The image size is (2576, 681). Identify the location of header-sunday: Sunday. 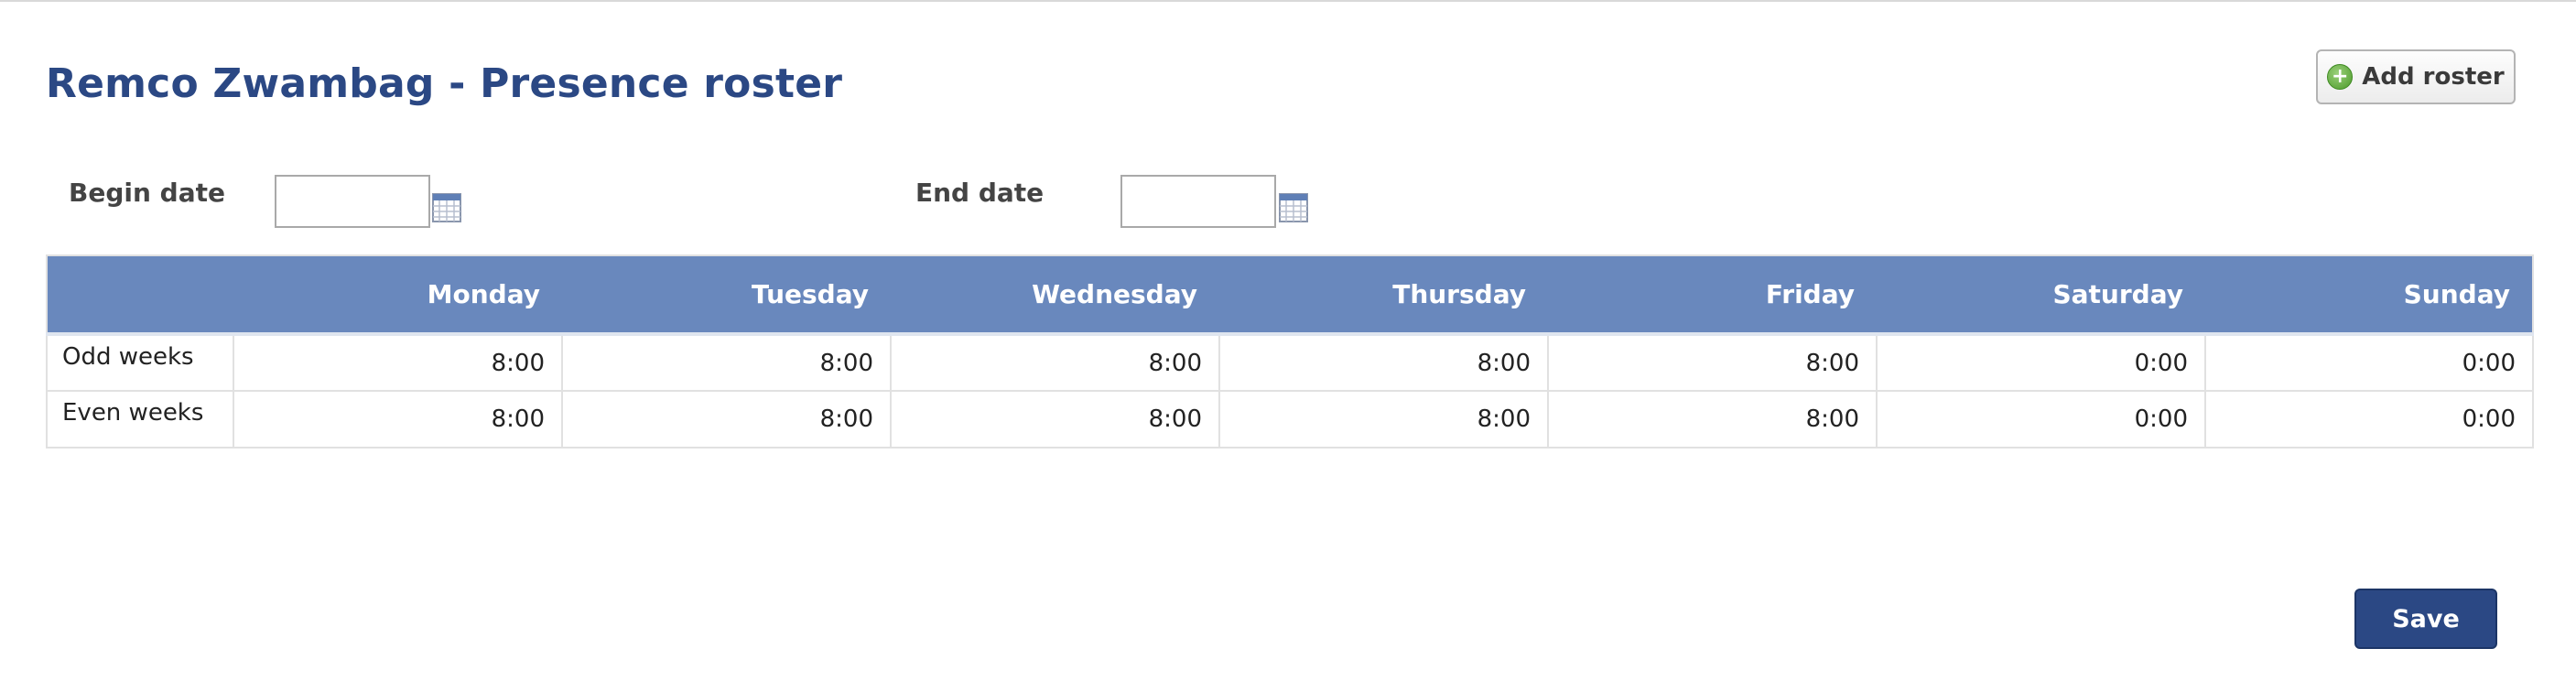
(2369, 295).